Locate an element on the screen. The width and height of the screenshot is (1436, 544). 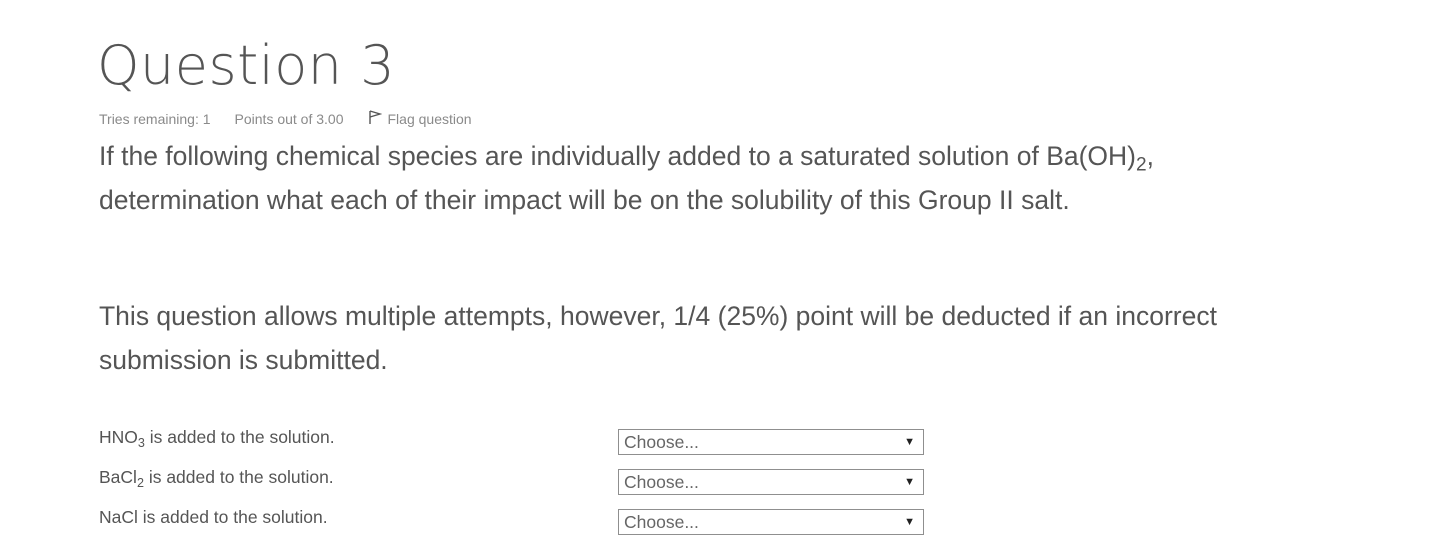
answer-label: NaCl is added to the solution. is located at coordinates (213, 517).